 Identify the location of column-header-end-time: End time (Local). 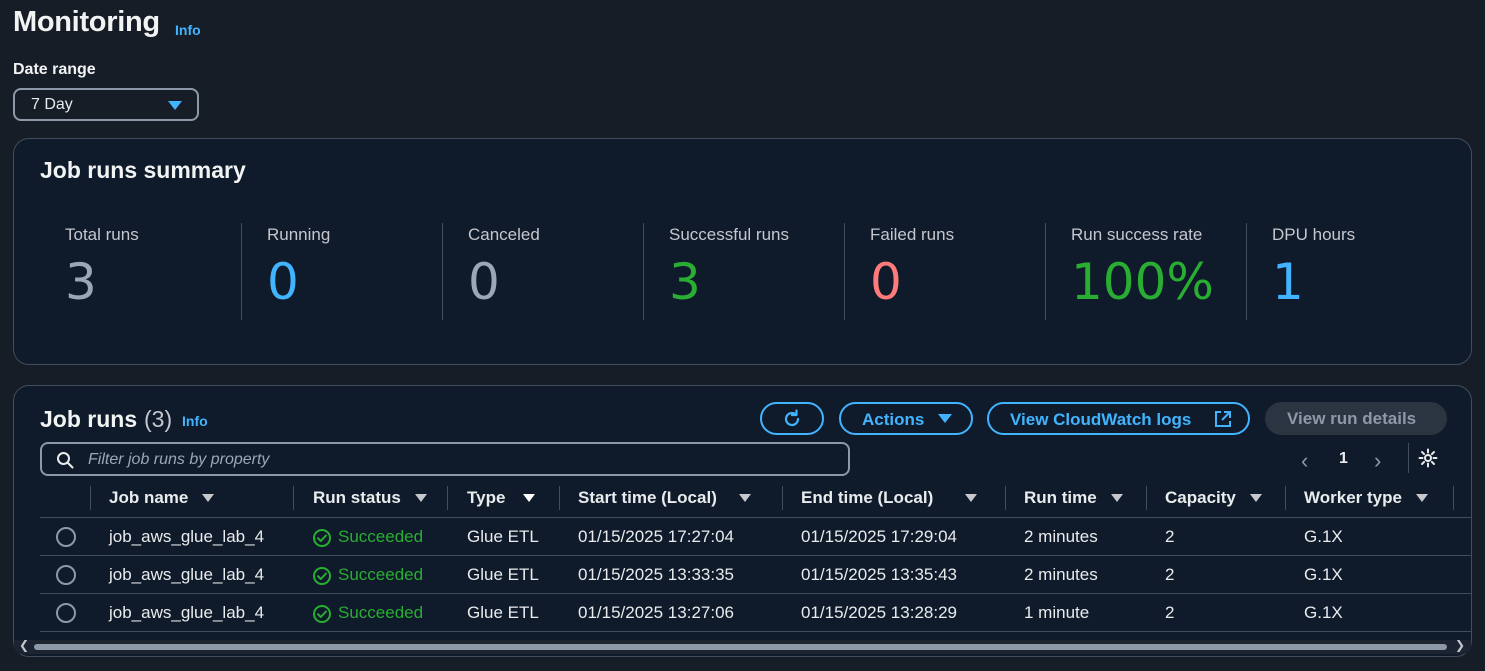
(889, 498).